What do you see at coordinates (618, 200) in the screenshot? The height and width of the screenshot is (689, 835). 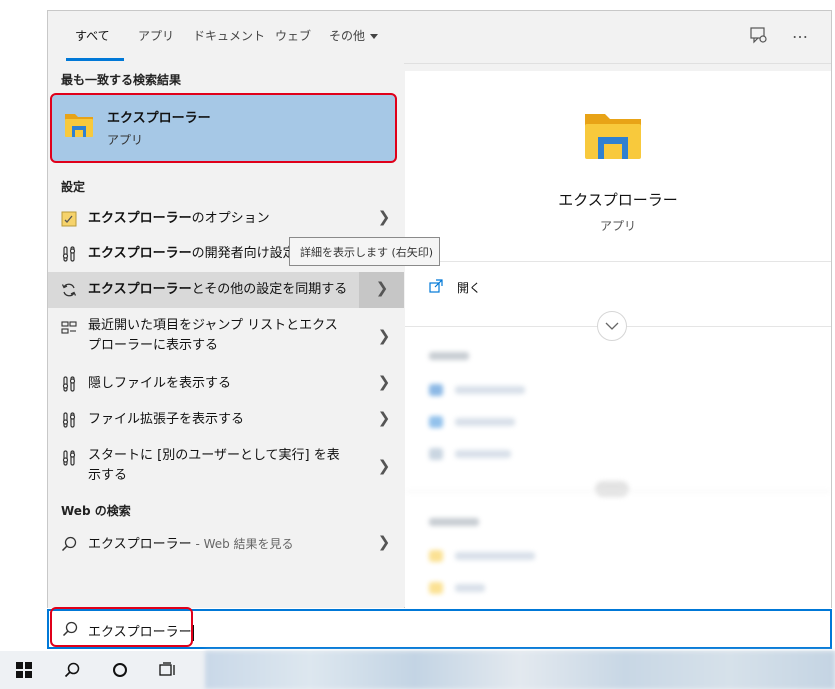 I see `preview-app-title: エクスプローラー` at bounding box center [618, 200].